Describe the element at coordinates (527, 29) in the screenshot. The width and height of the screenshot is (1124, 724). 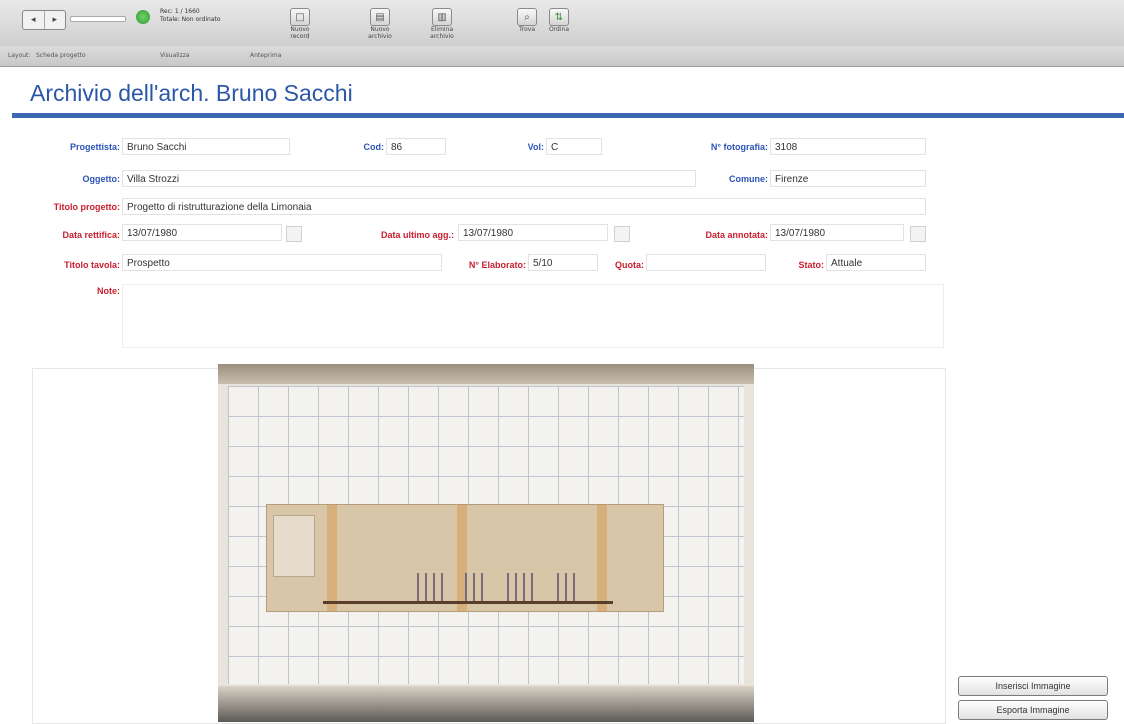
I see `find-label: Trova` at that location.